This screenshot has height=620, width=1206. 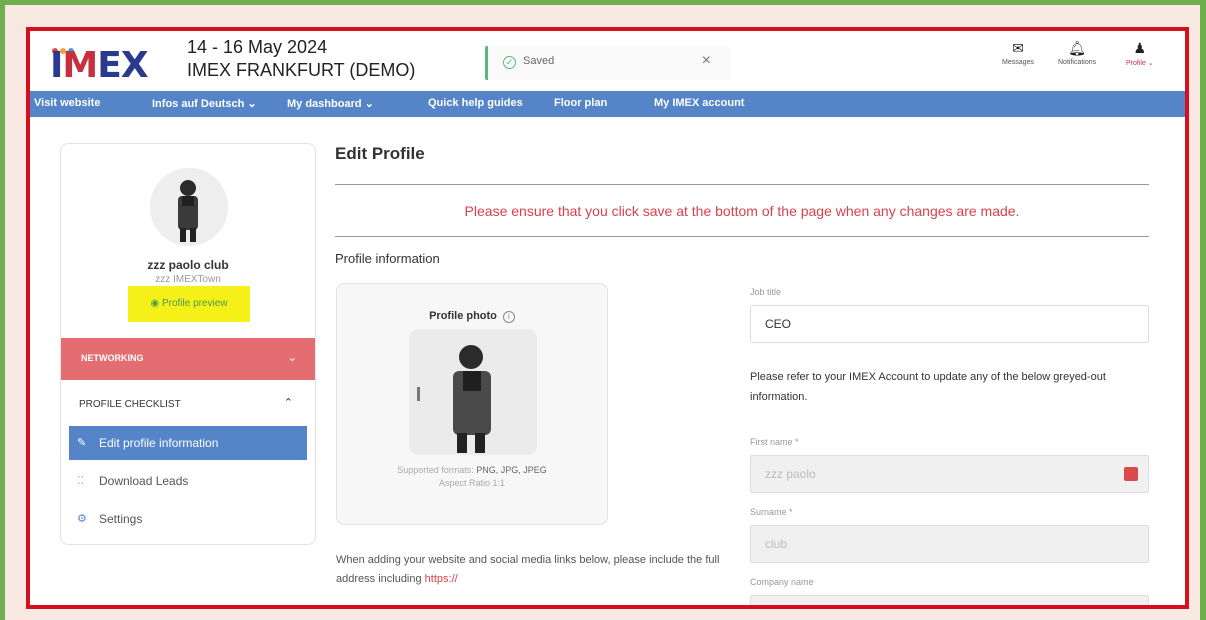 I want to click on page-title: Edit Profile, so click(x=380, y=153).